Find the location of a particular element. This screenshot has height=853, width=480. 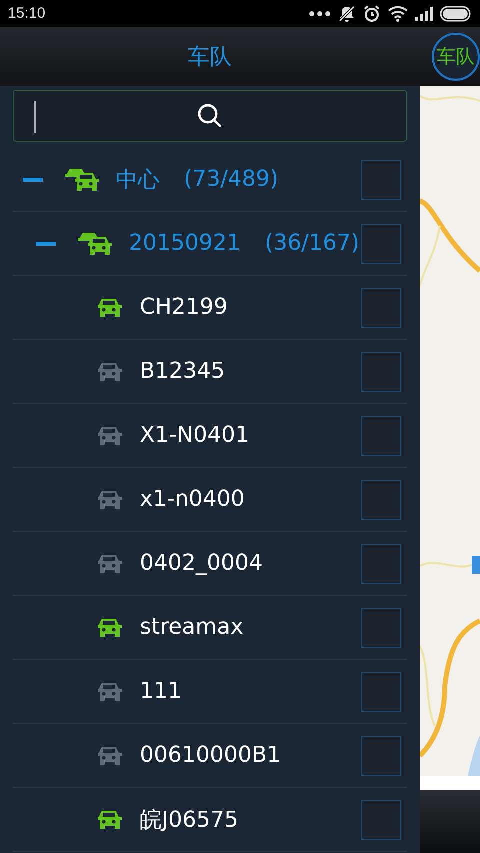

bottom-bar is located at coordinates (450, 821).